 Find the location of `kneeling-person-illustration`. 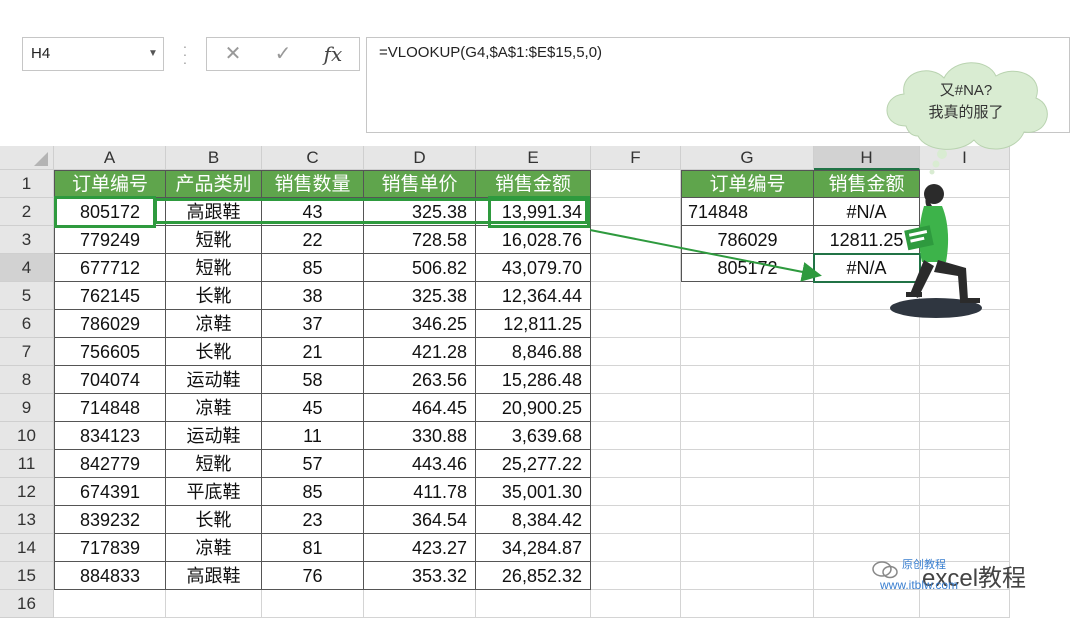

kneeling-person-illustration is located at coordinates (936, 251).